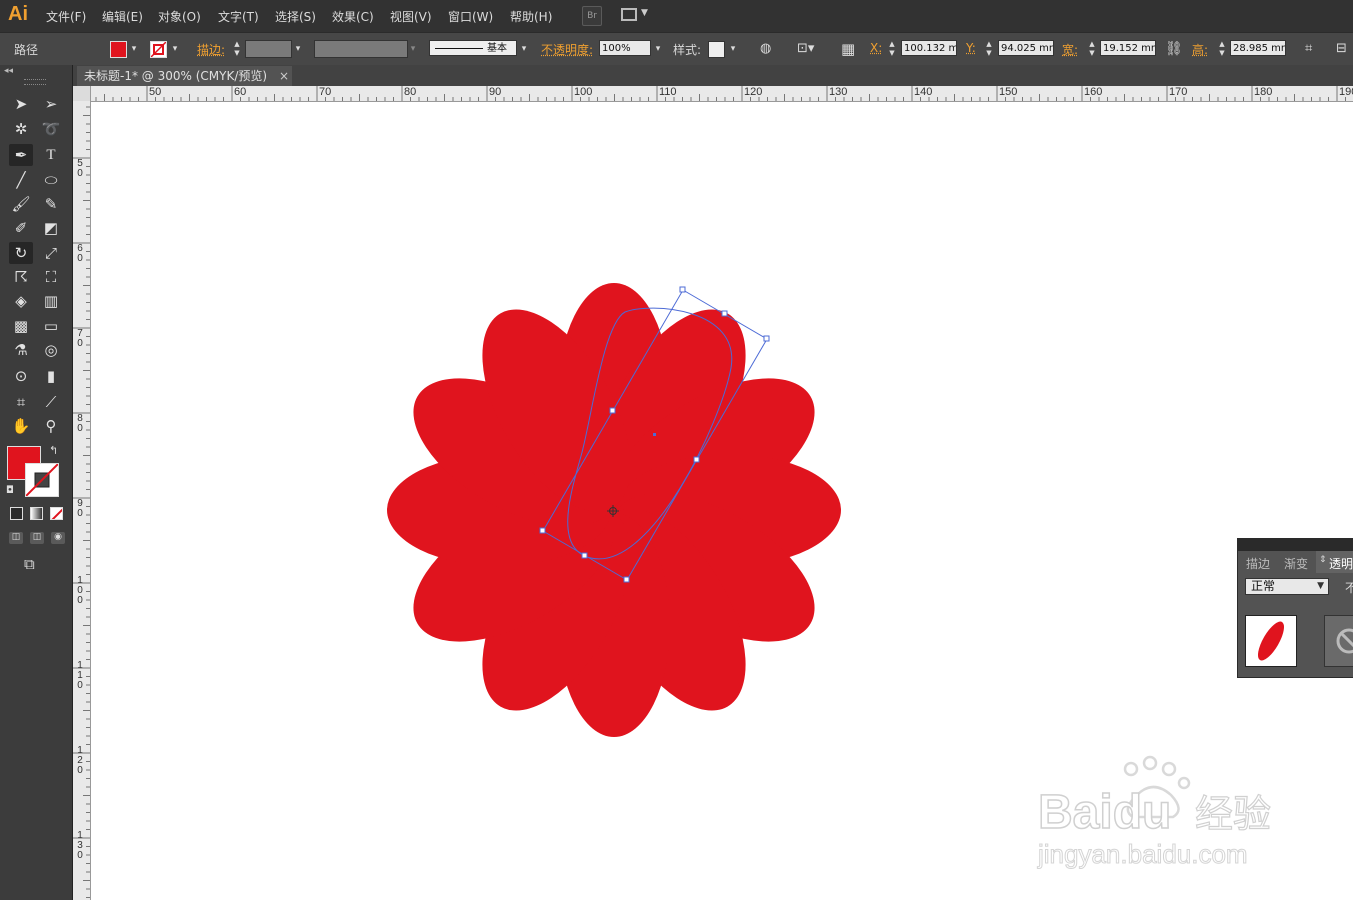  What do you see at coordinates (21, 180) in the screenshot?
I see `line-tool-icon: ╱` at bounding box center [21, 180].